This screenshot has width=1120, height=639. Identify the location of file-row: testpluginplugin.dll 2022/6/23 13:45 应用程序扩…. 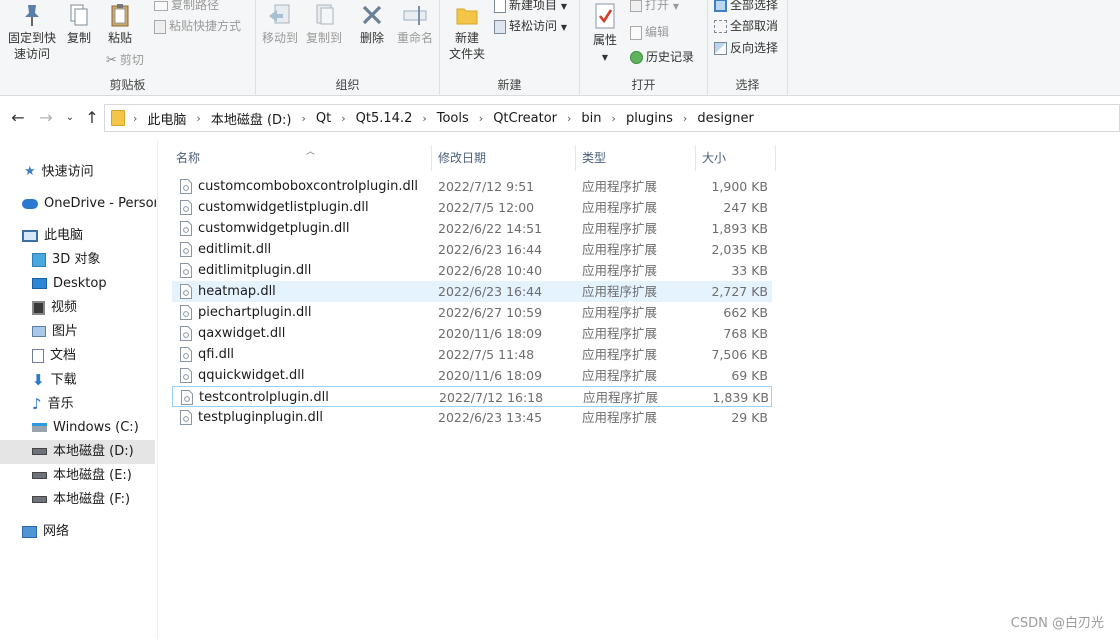
(472, 417).